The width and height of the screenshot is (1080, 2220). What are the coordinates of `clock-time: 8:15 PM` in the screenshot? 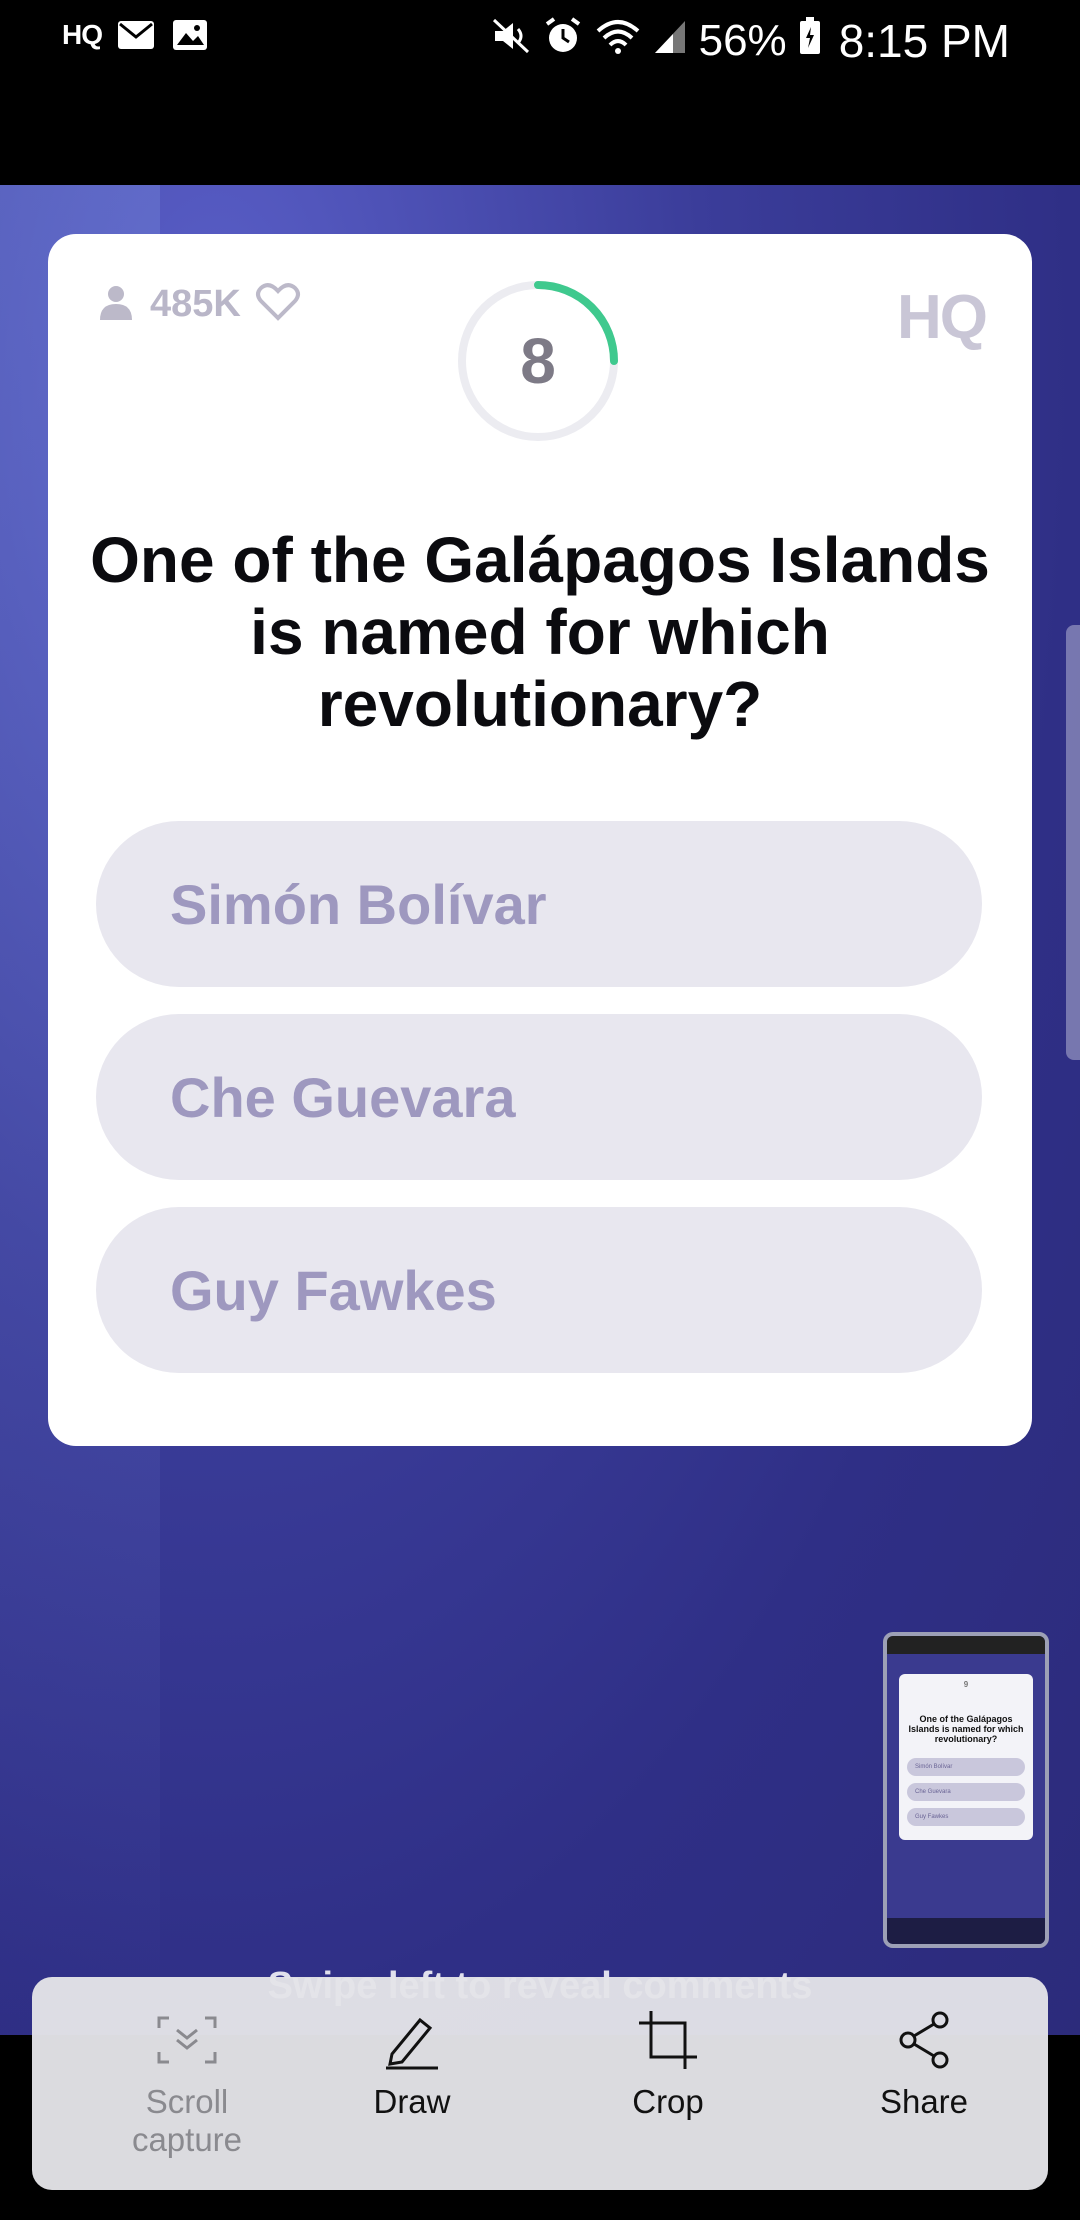 It's located at (924, 41).